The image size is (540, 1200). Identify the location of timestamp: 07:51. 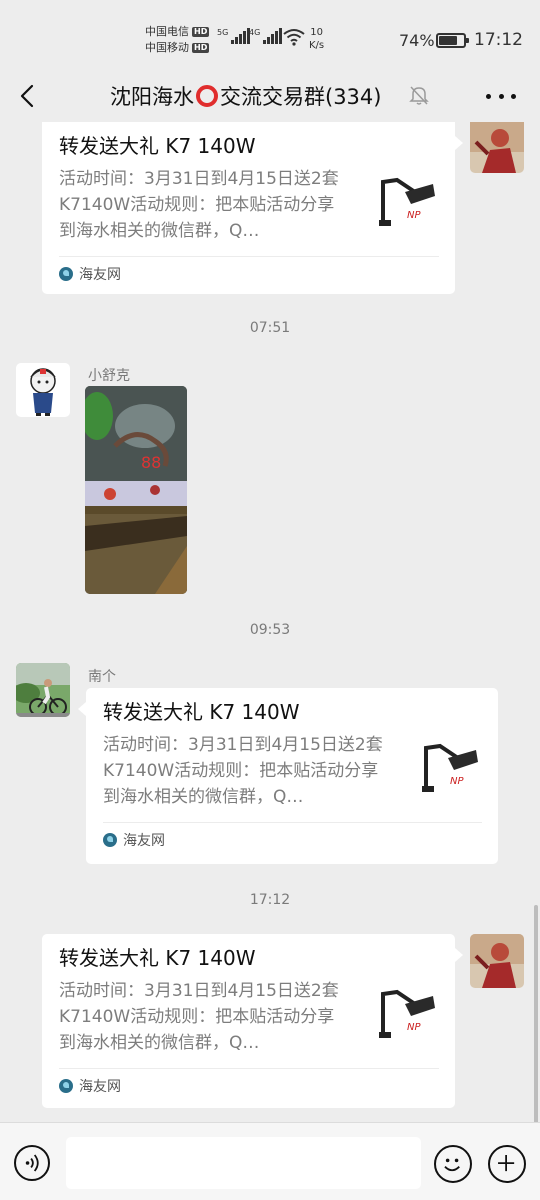
(270, 328).